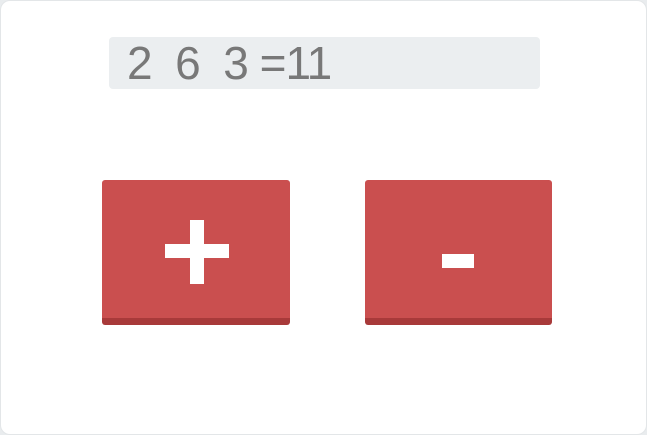 This screenshot has height=435, width=647. Describe the element at coordinates (229, 63) in the screenshot. I see `equation-text: 2 6 3 =11` at that location.